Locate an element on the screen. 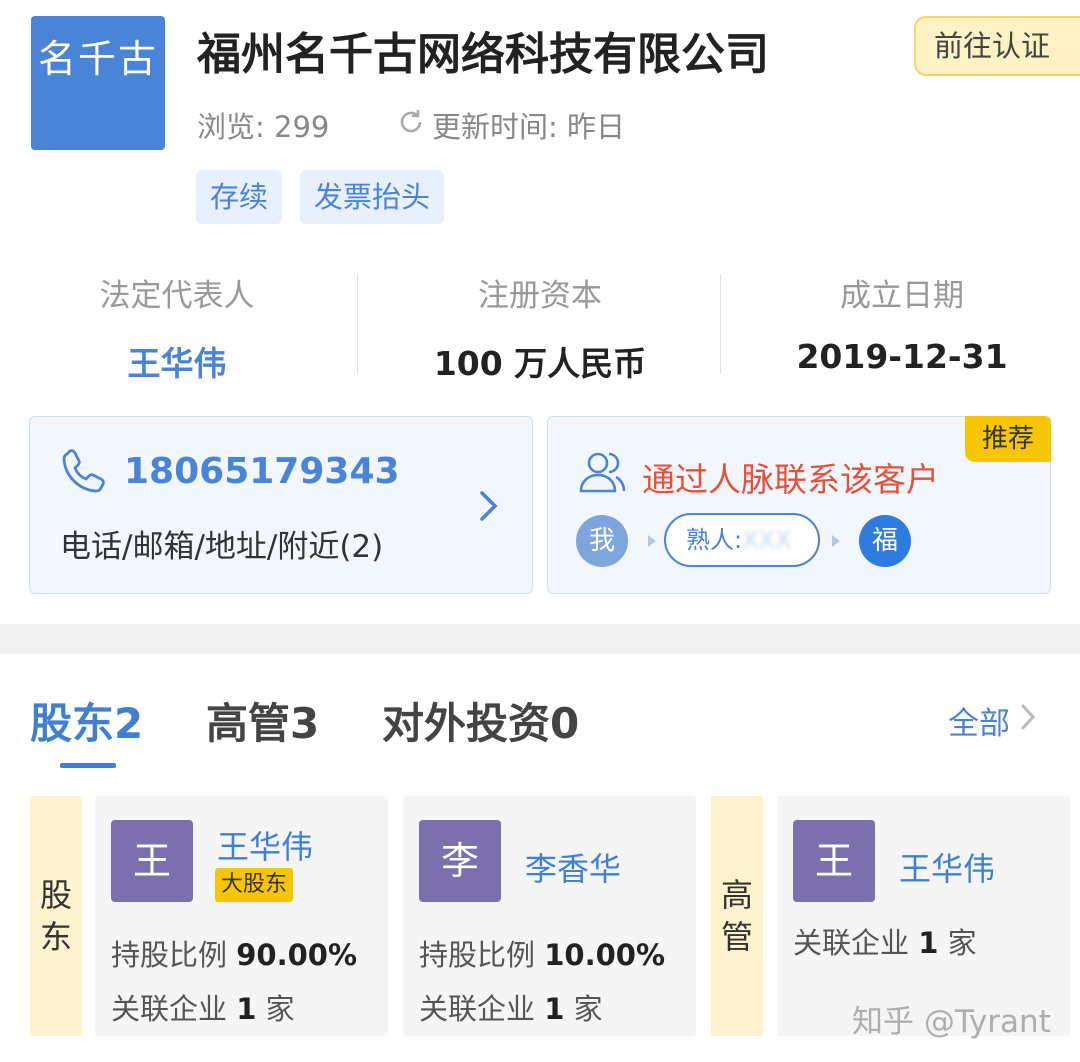 Image resolution: width=1080 pixels, height=1062 pixels. share-ratio-value: 90.00% is located at coordinates (297, 955).